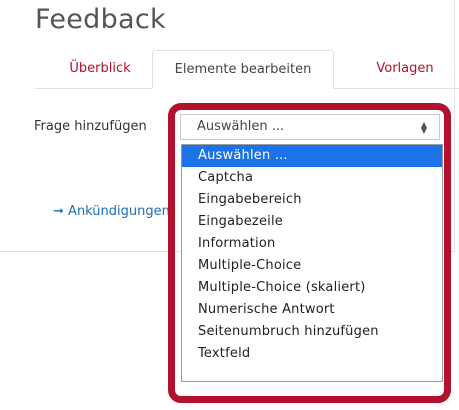 The width and height of the screenshot is (459, 410). Describe the element at coordinates (312, 310) in the screenshot. I see `dropdown-option: Numerische Antwort` at that location.